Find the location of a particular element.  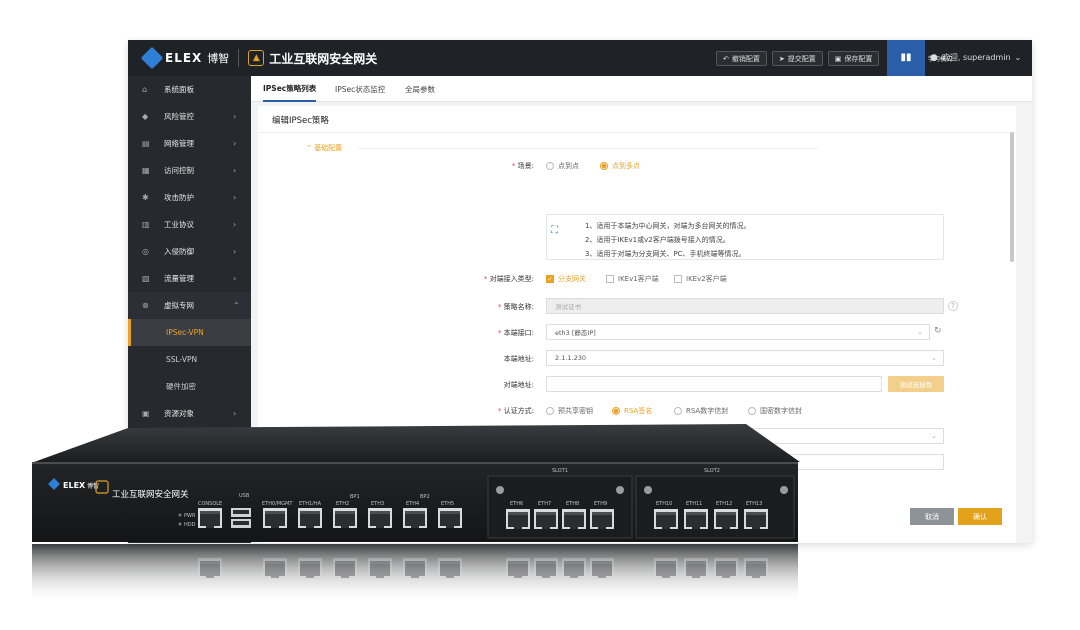

chart-icon: ▧ is located at coordinates (146, 278).